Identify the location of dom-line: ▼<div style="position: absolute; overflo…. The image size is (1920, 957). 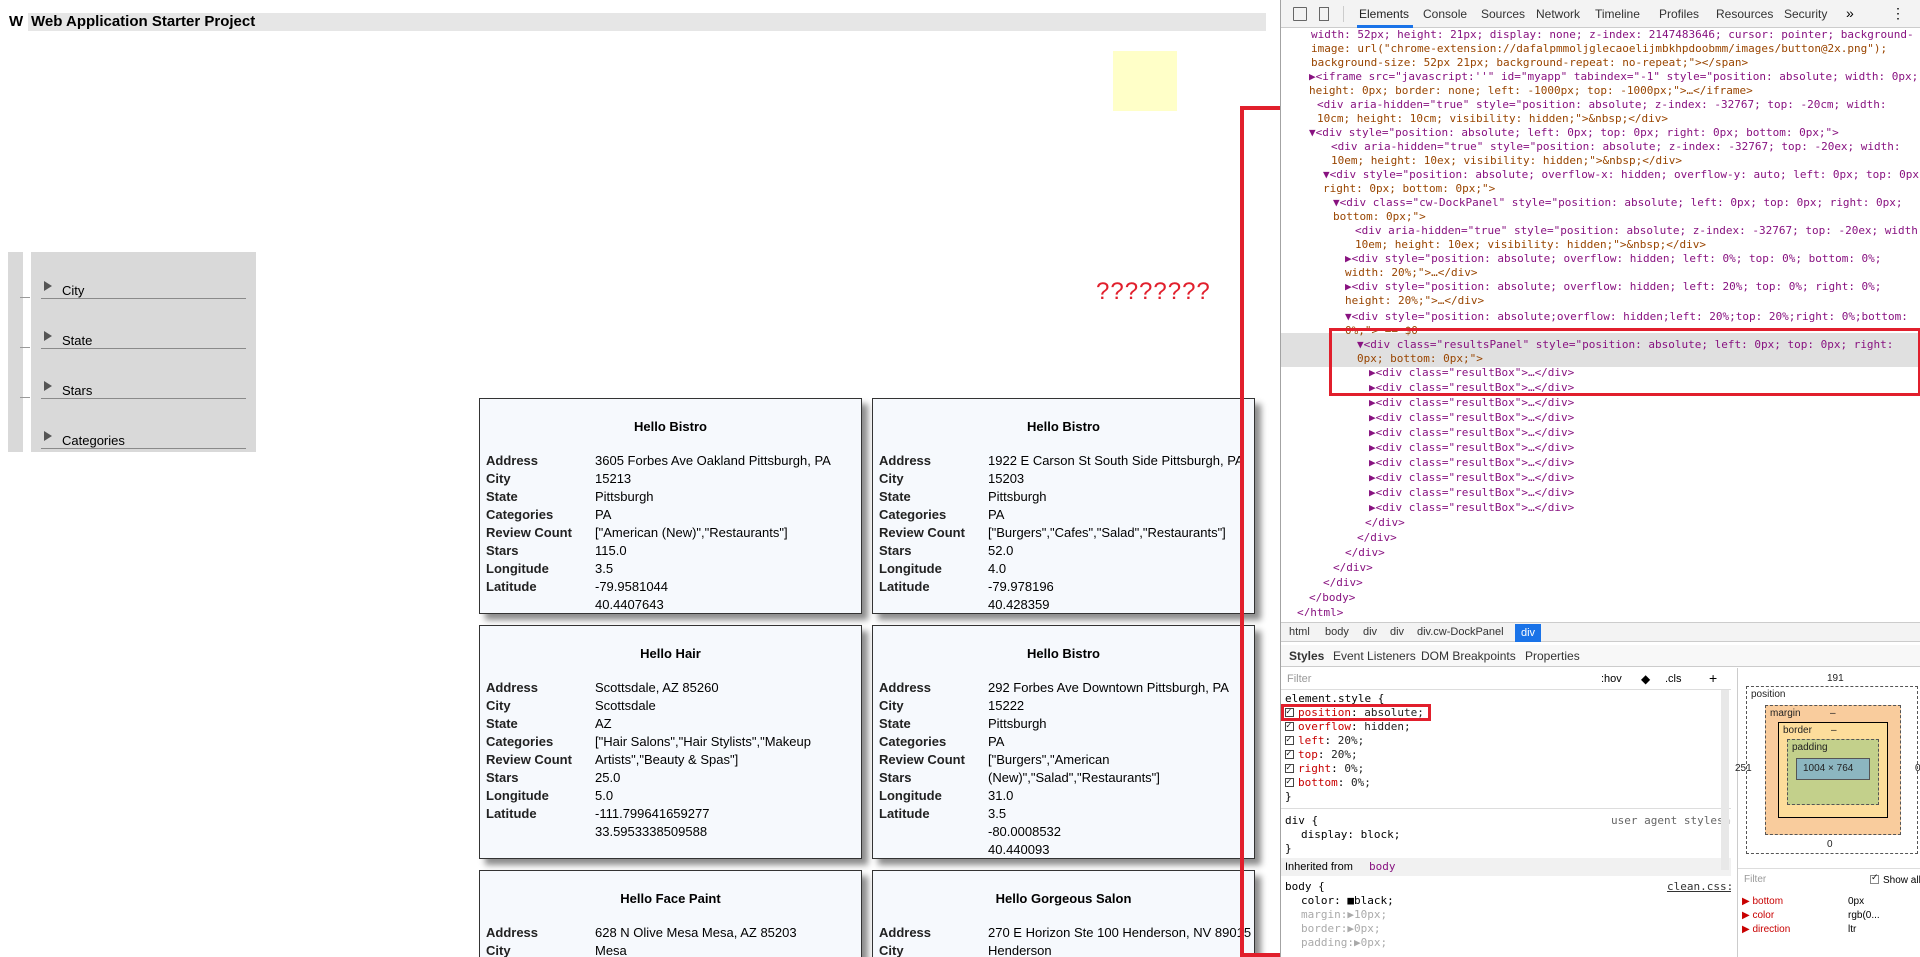
(1621, 175).